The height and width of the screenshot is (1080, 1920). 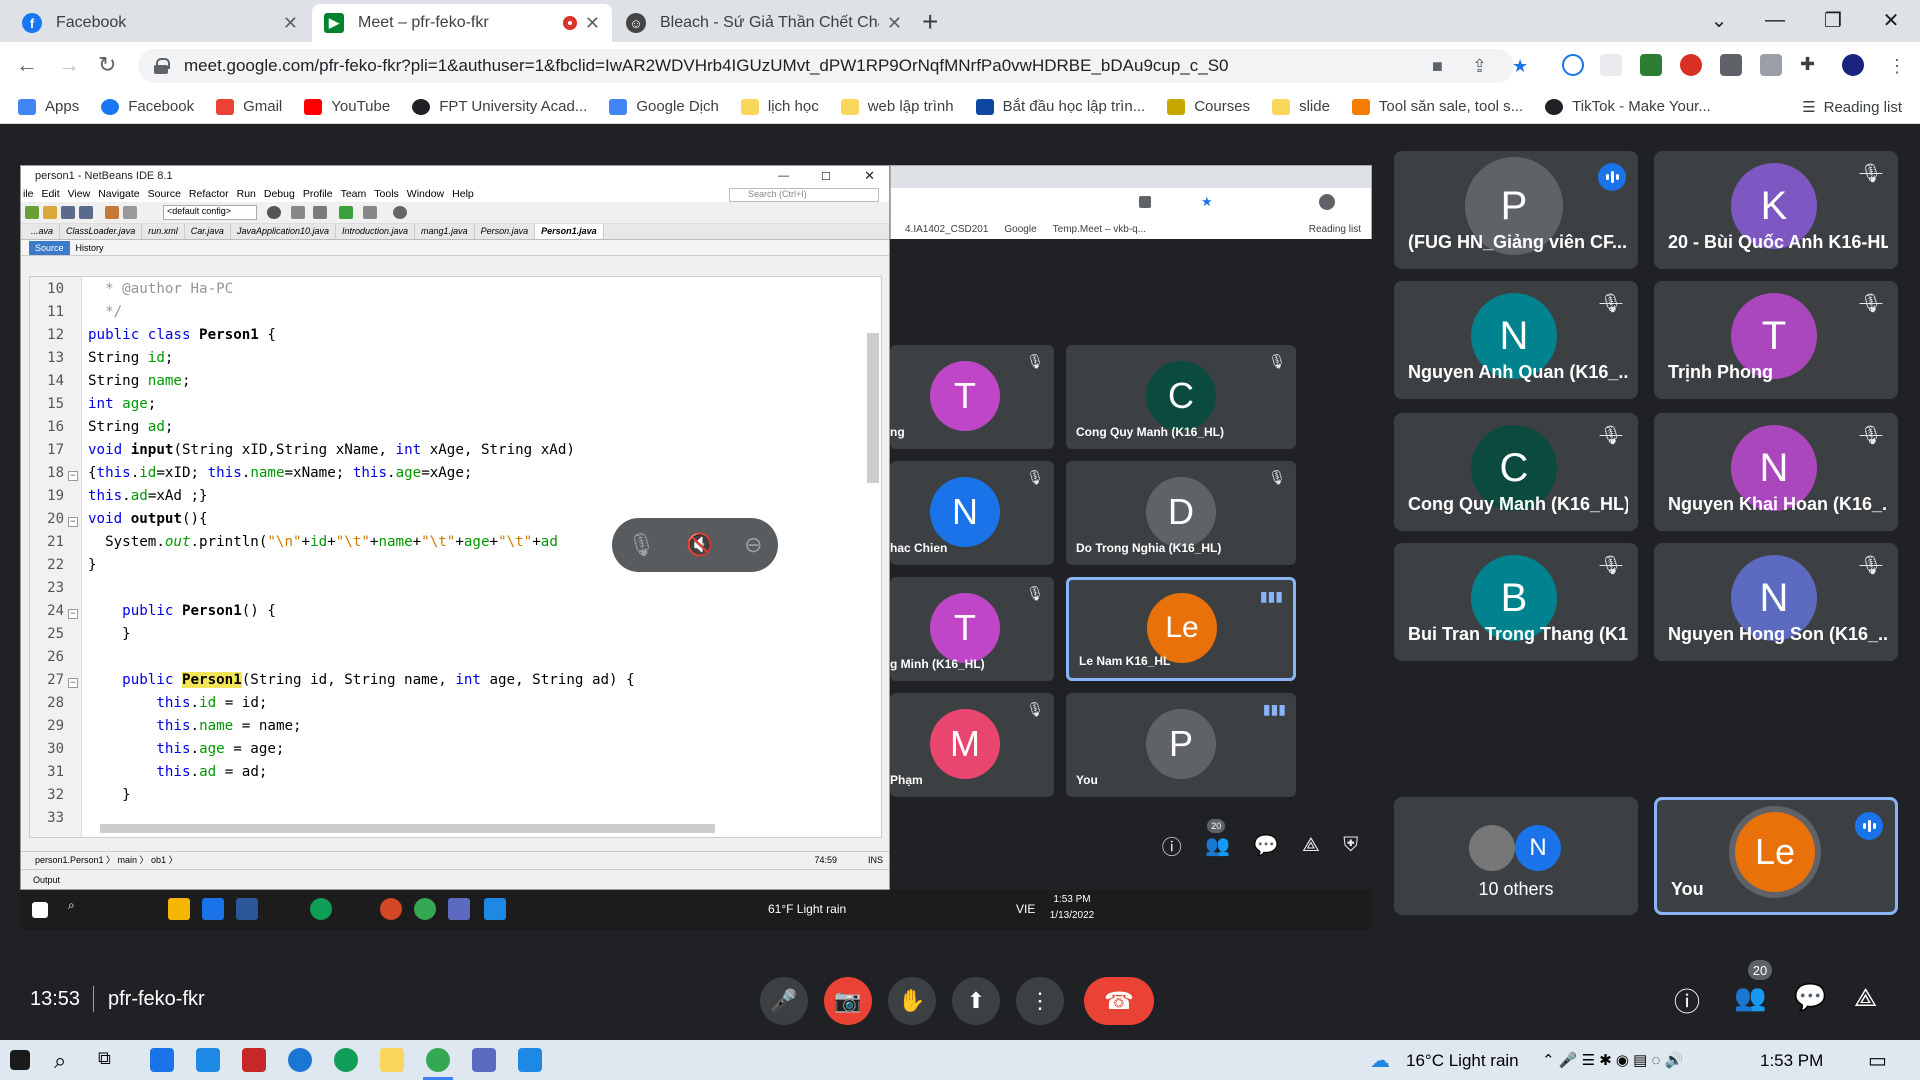 I want to click on hammer-icon, so click(x=320, y=212).